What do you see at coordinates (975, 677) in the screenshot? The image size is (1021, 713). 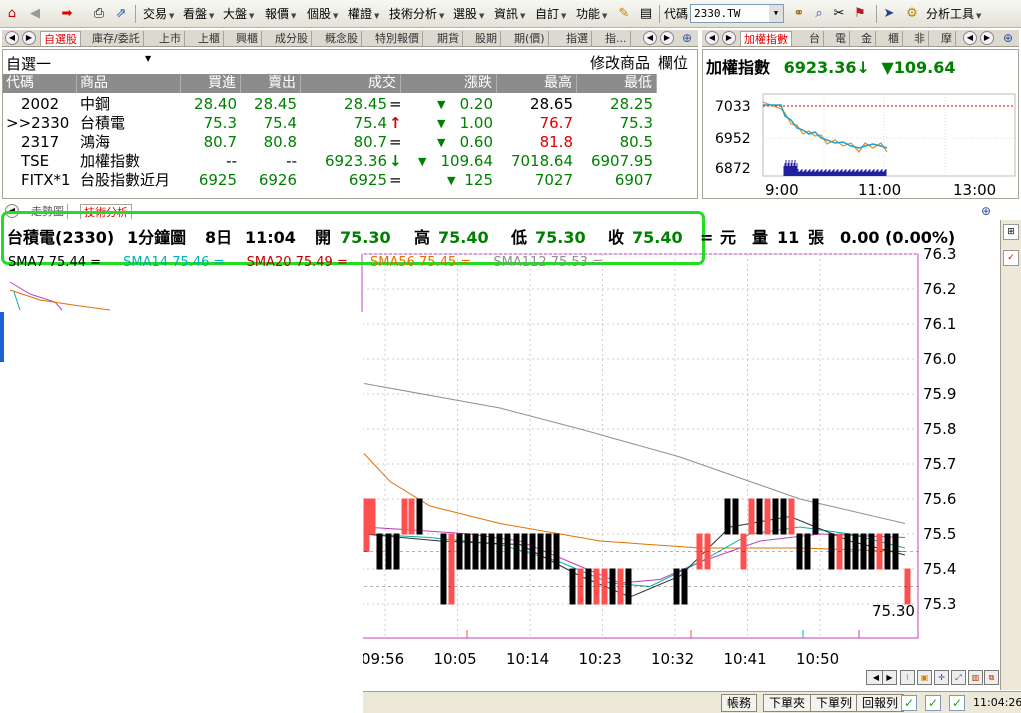 I see `indicator-icon: ▥` at bounding box center [975, 677].